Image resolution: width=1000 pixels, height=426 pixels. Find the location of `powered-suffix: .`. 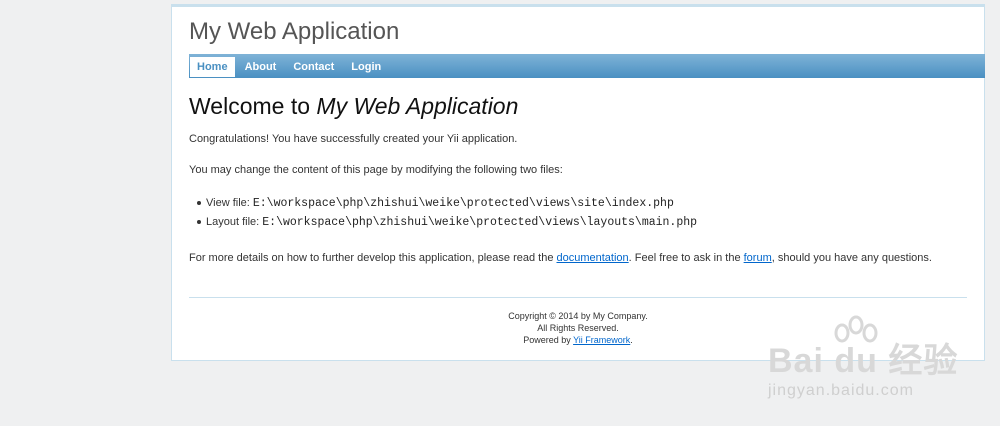

powered-suffix: . is located at coordinates (631, 340).